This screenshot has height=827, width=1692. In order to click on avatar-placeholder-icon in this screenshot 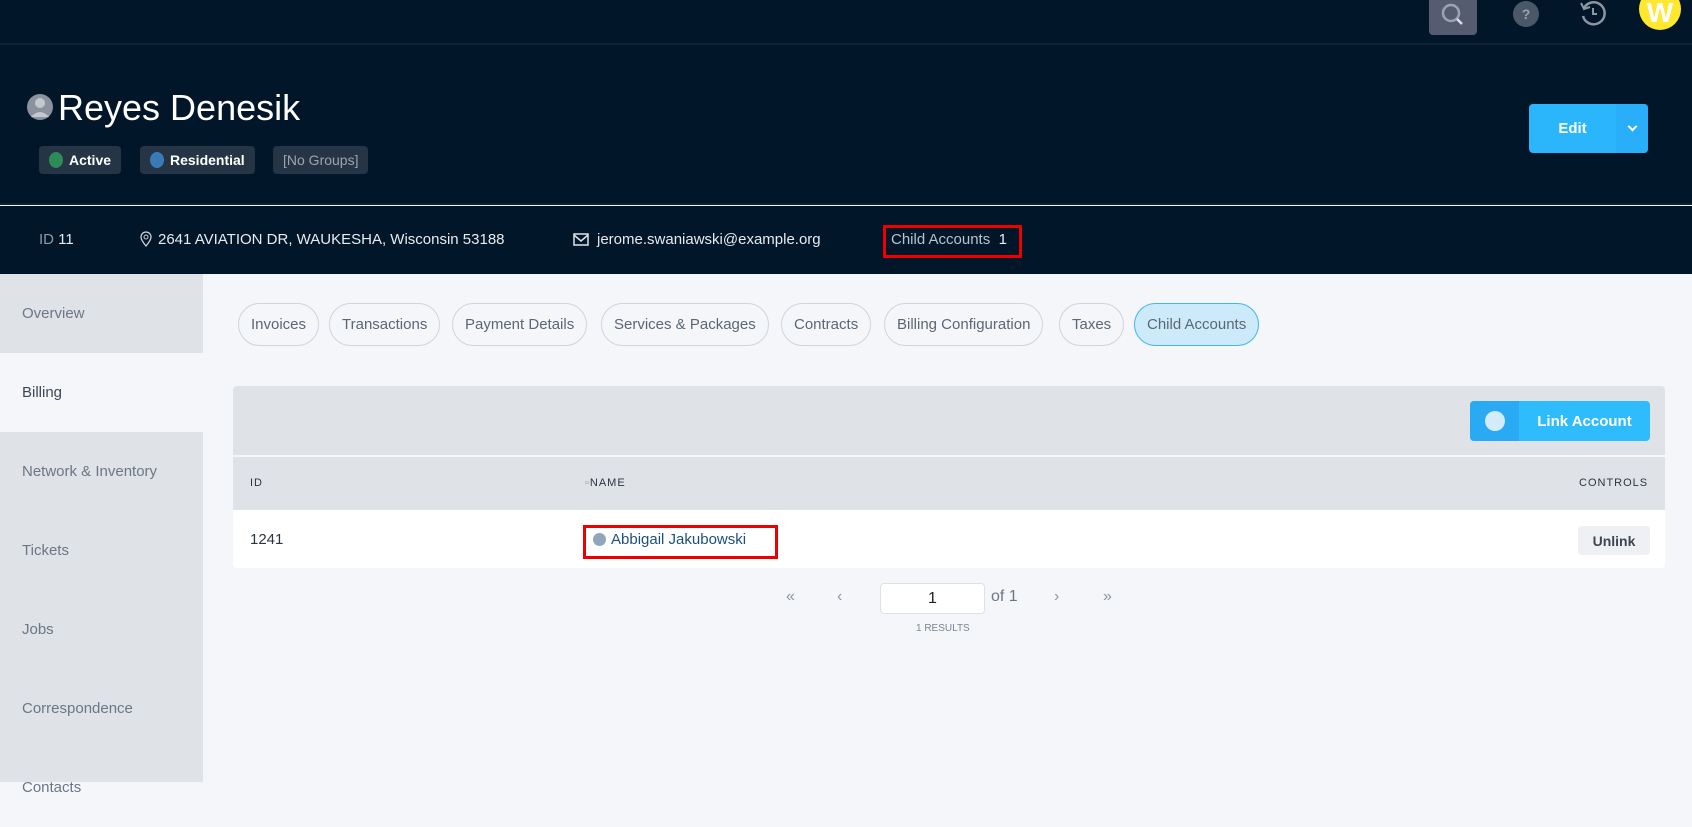, I will do `click(40, 107)`.